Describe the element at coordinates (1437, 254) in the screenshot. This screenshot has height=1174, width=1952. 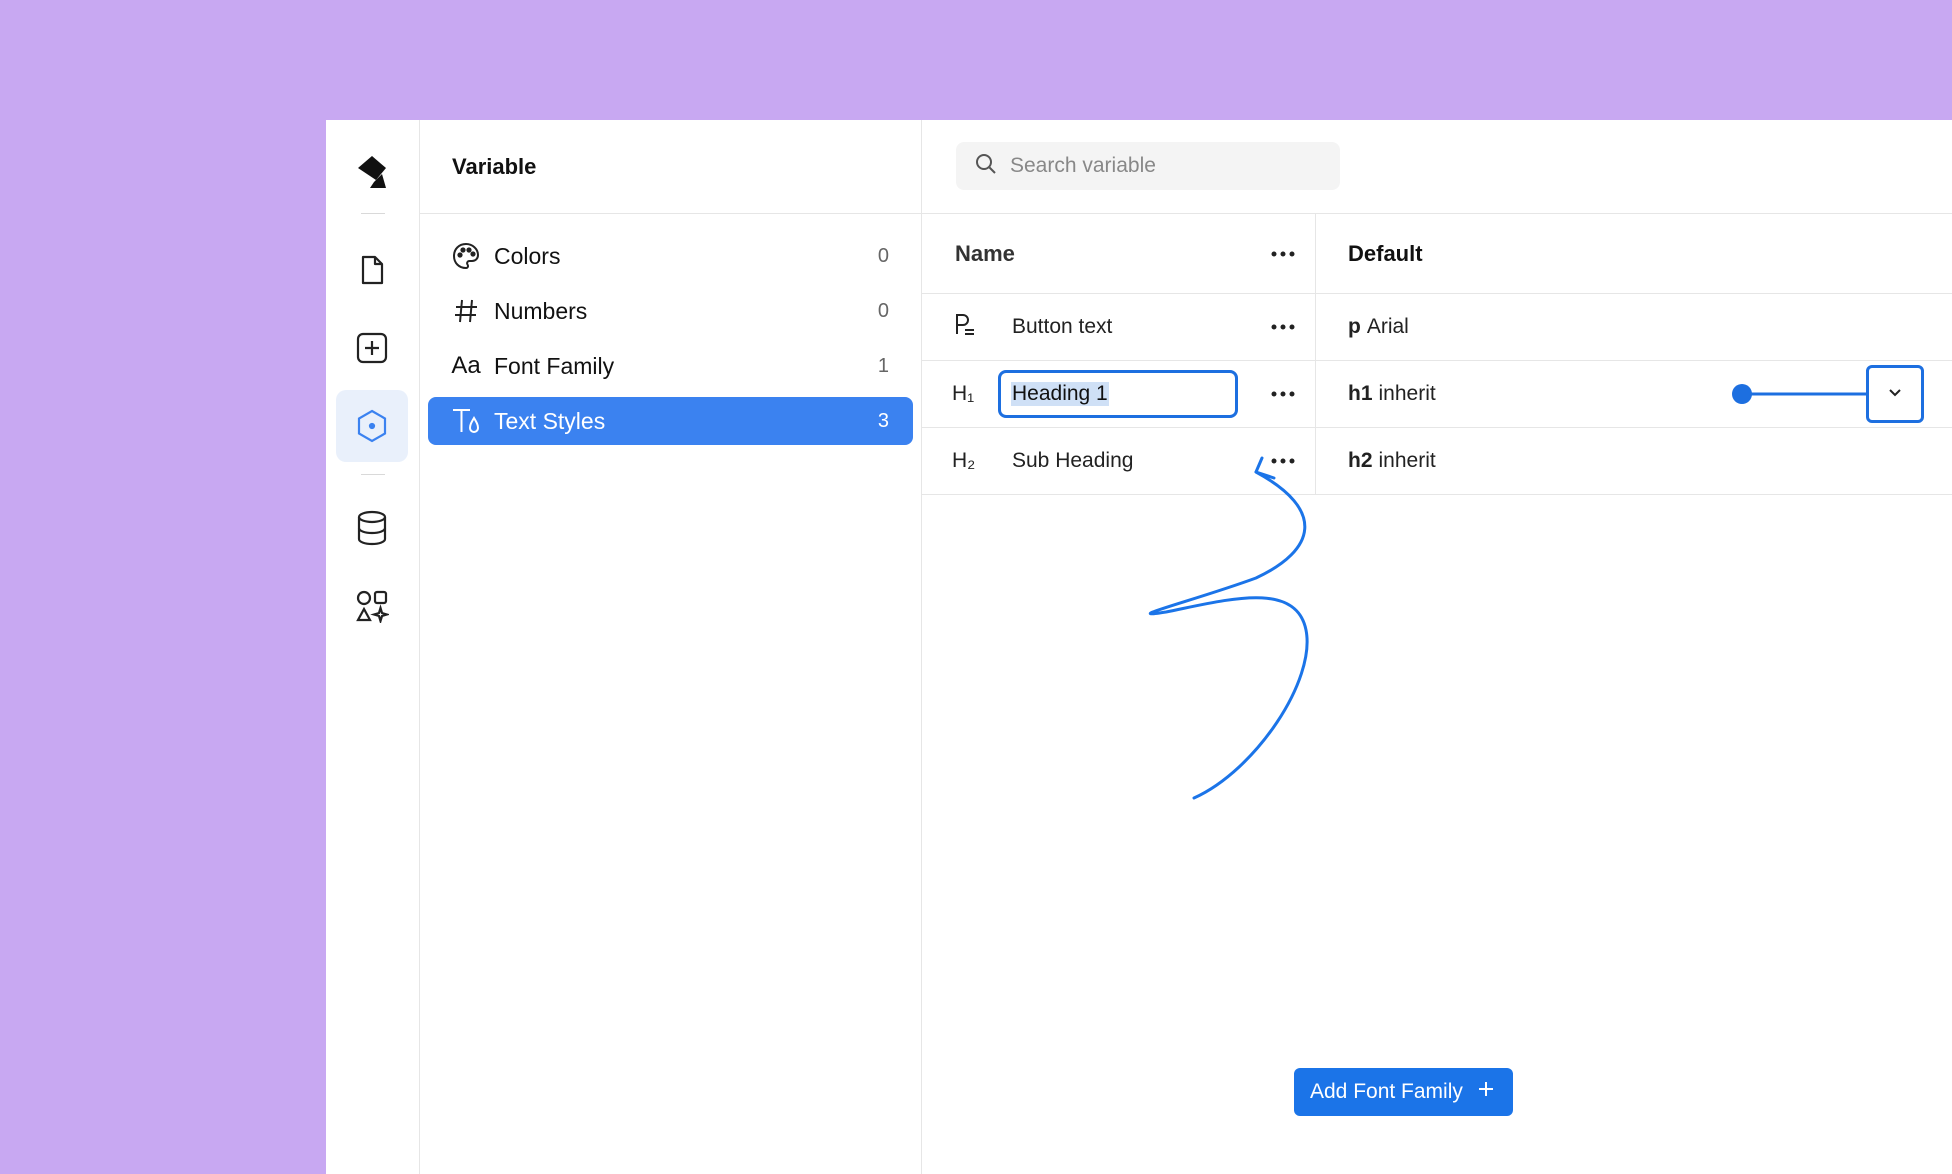
I see `table-header: Name Default` at that location.